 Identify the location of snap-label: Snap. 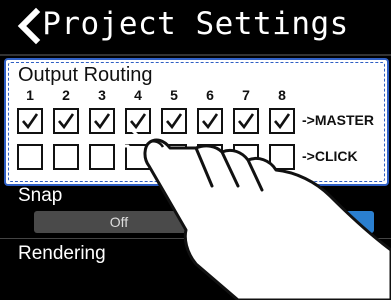
(40, 195).